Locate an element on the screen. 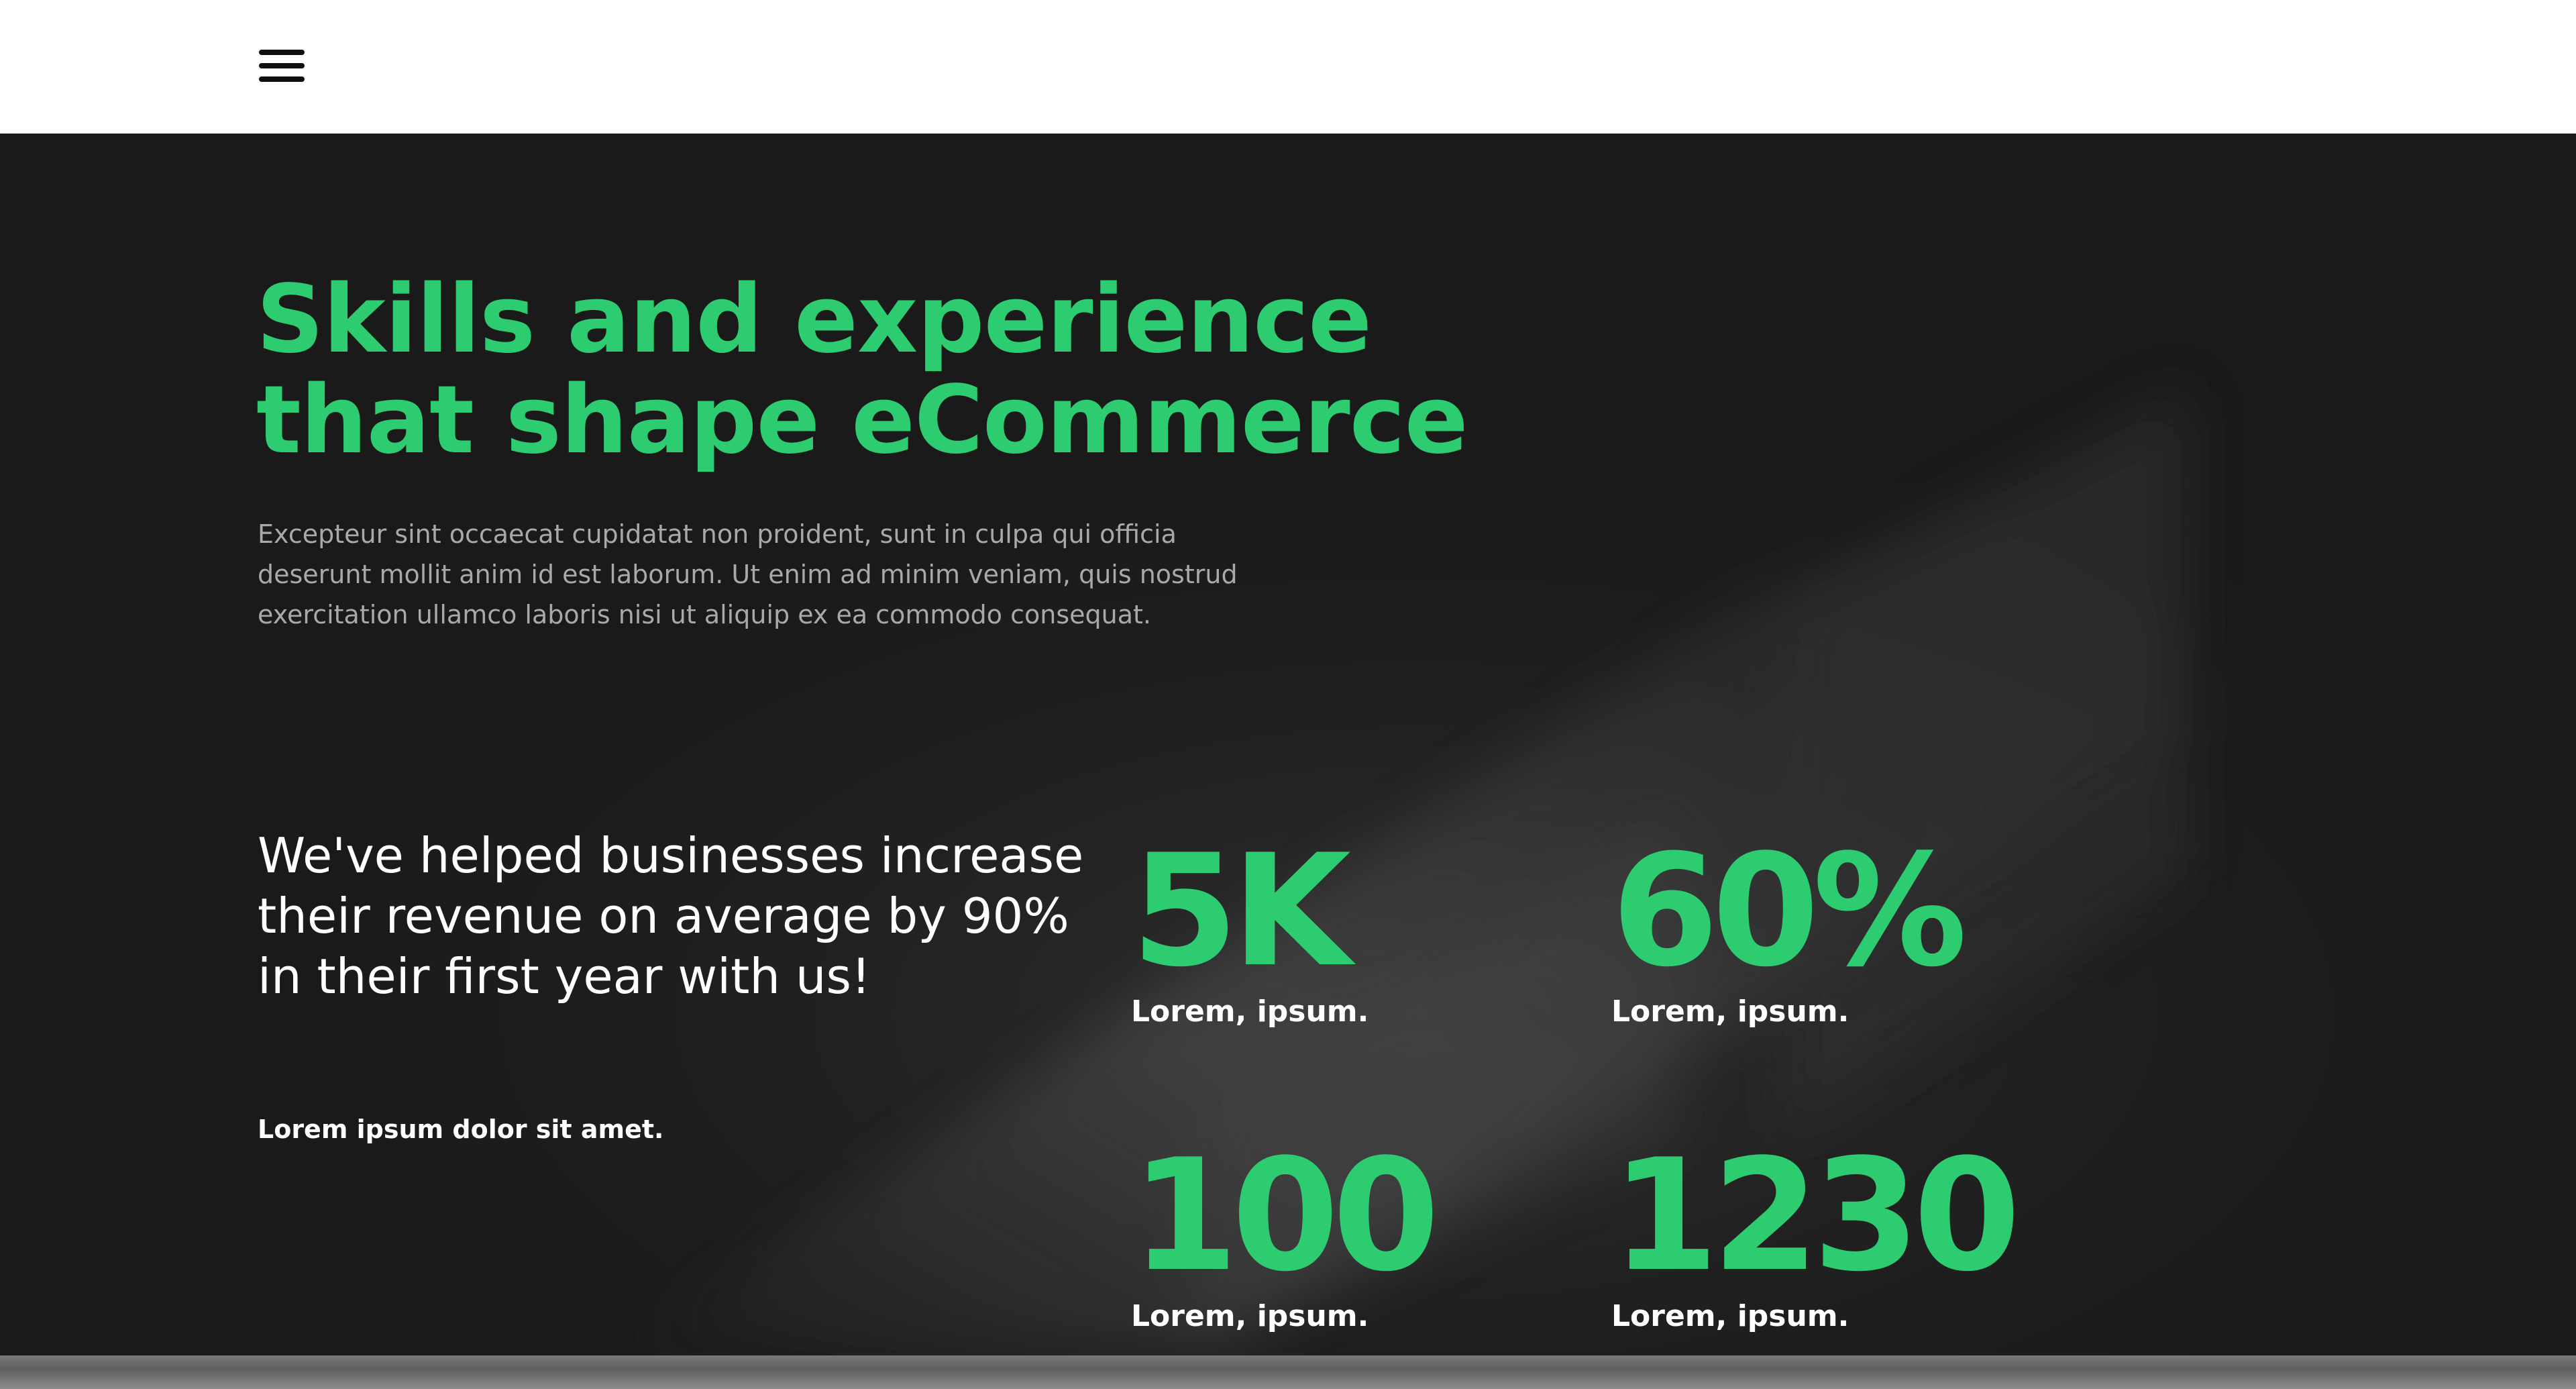 This screenshot has width=2576, height=1389. stat-value: 100 is located at coordinates (1285, 1217).